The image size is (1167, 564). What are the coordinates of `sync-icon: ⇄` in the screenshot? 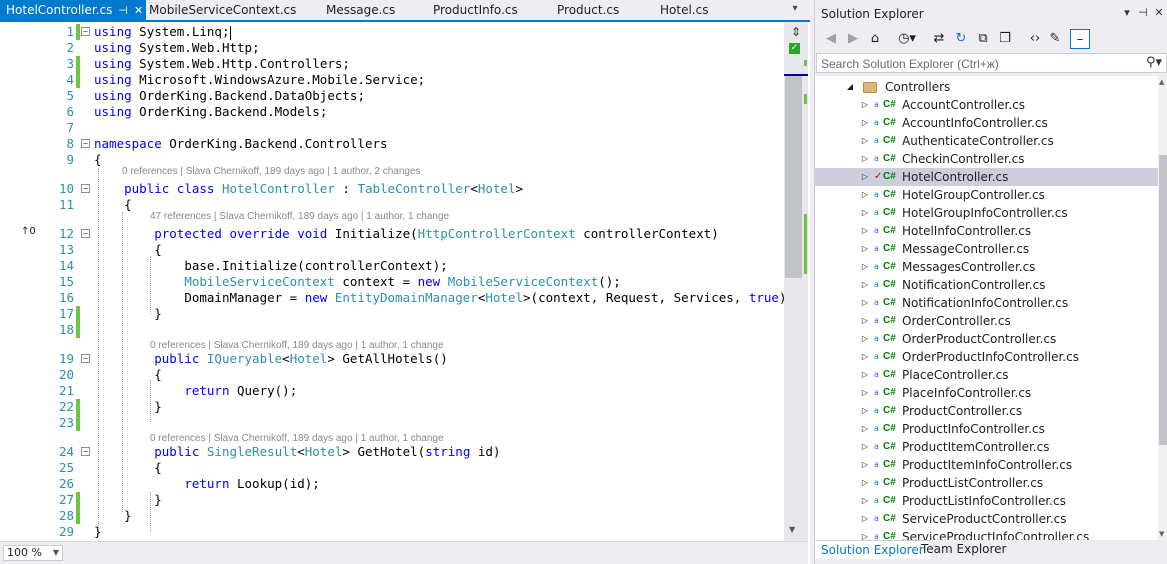 It's located at (939, 39).